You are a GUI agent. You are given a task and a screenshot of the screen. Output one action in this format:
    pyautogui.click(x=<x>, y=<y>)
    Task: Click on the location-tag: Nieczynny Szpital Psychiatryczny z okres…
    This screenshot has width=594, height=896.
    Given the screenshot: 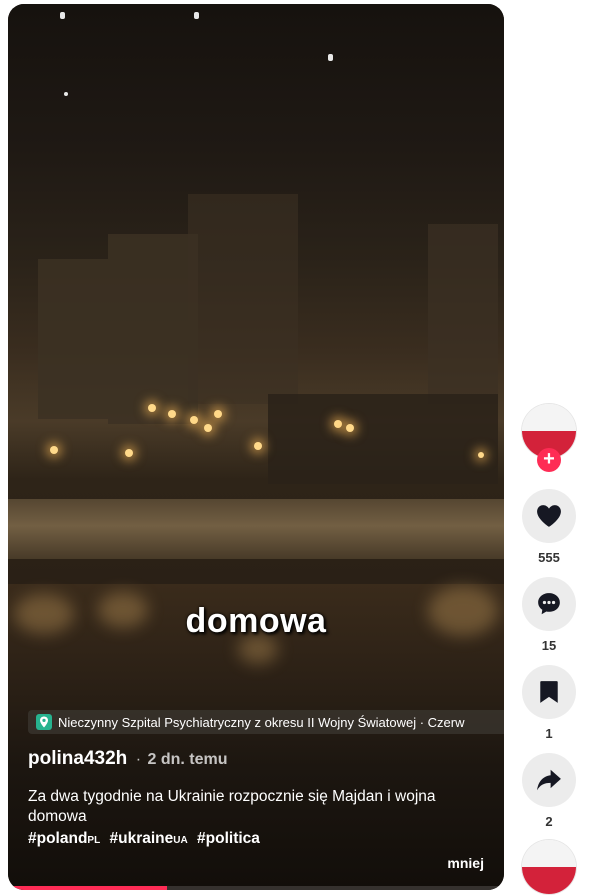 What is the action you would take?
    pyautogui.click(x=266, y=722)
    